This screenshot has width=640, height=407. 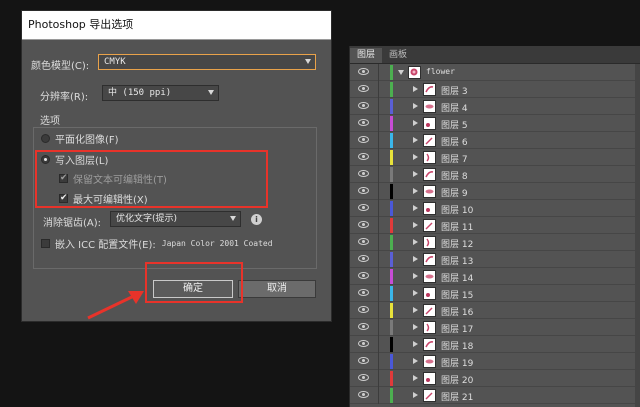 I want to click on layer-row: 图层 21, so click(x=495, y=395).